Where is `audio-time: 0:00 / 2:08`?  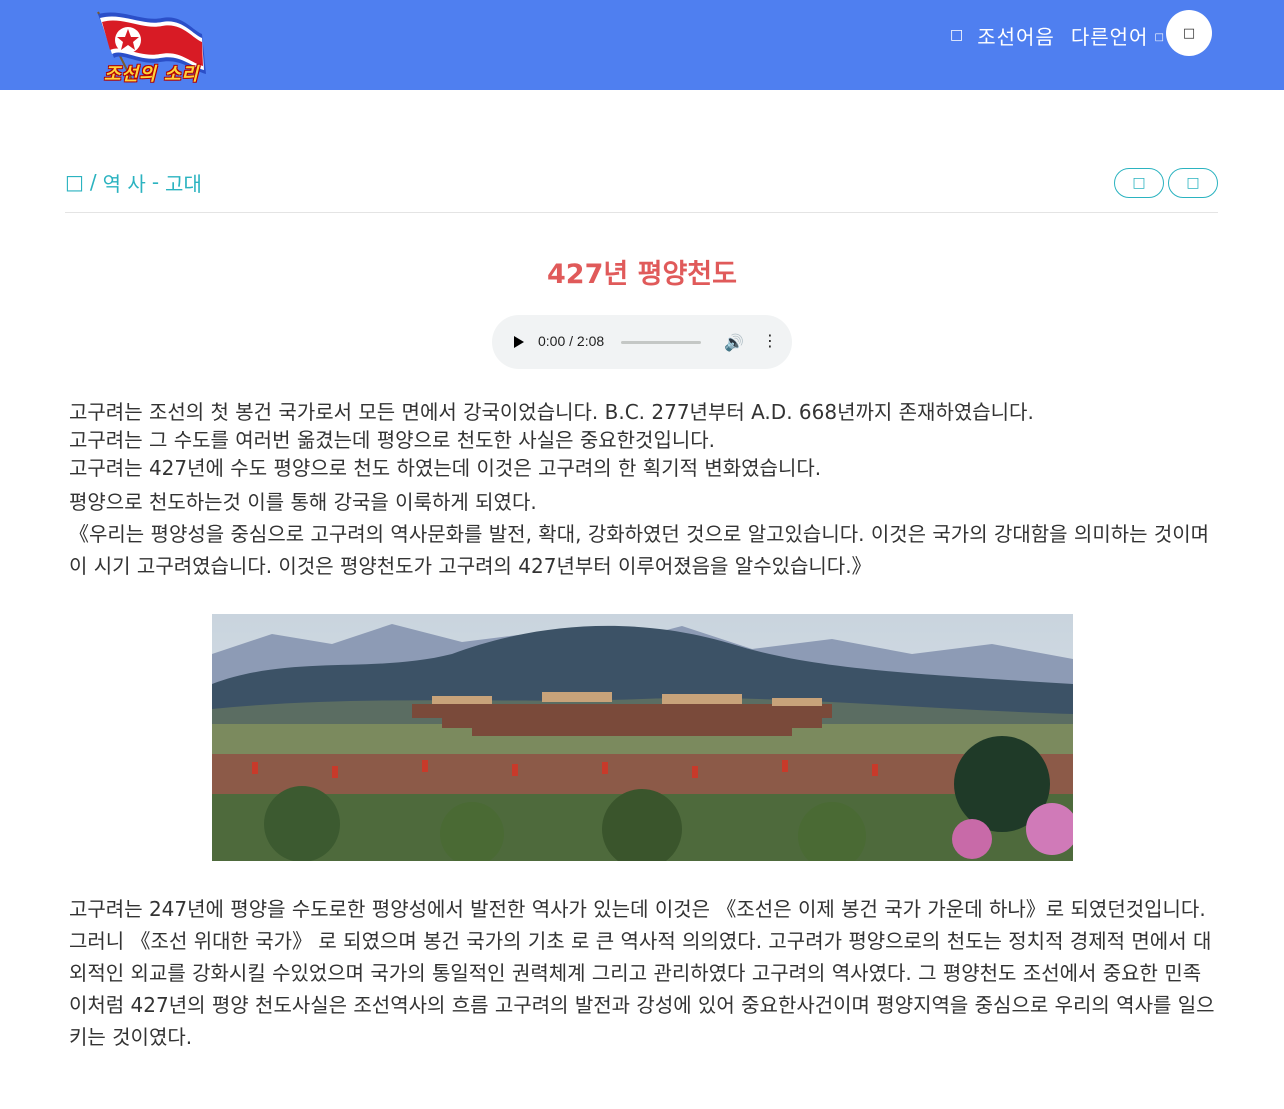
audio-time: 0:00 / 2:08 is located at coordinates (571, 341).